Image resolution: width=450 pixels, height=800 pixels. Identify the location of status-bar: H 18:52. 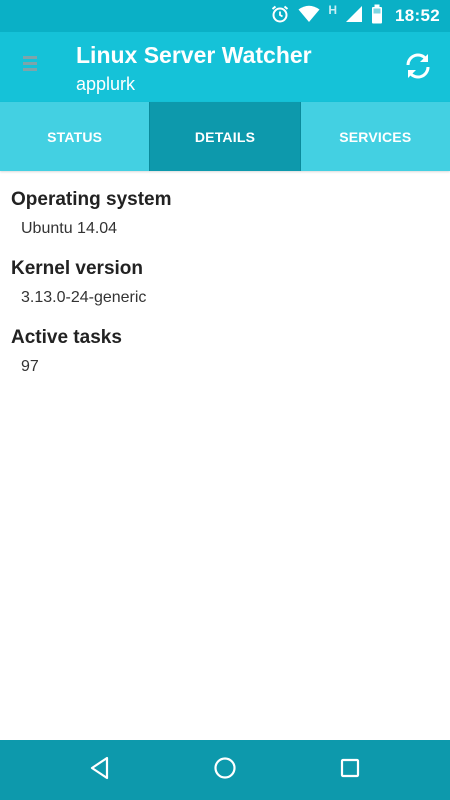
(225, 16).